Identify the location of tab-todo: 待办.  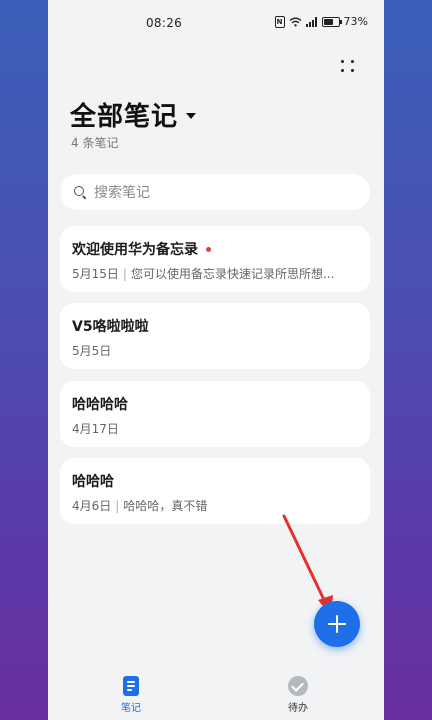
(298, 695).